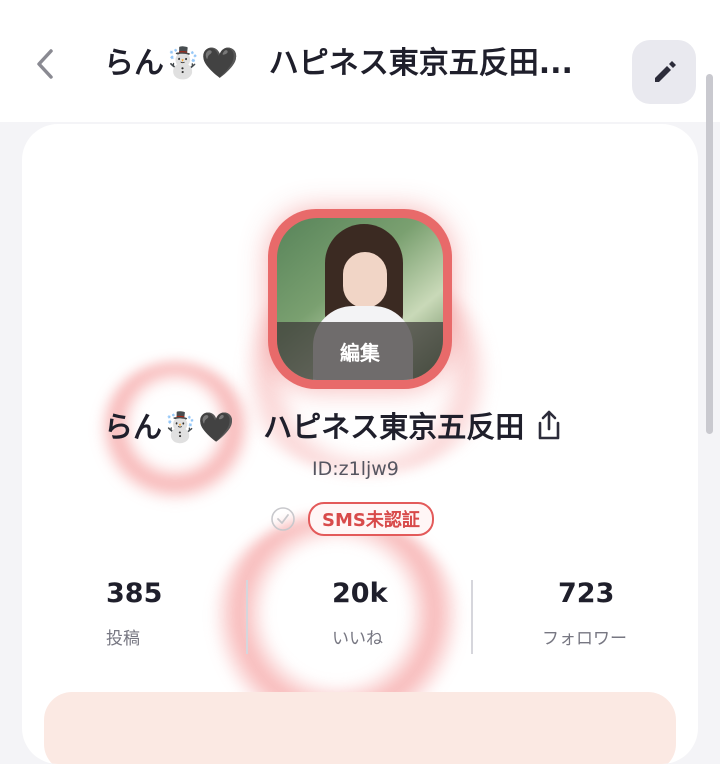 This screenshot has height=764, width=720. Describe the element at coordinates (407, 621) in the screenshot. I see `stat-likes: 20k いいね` at that location.